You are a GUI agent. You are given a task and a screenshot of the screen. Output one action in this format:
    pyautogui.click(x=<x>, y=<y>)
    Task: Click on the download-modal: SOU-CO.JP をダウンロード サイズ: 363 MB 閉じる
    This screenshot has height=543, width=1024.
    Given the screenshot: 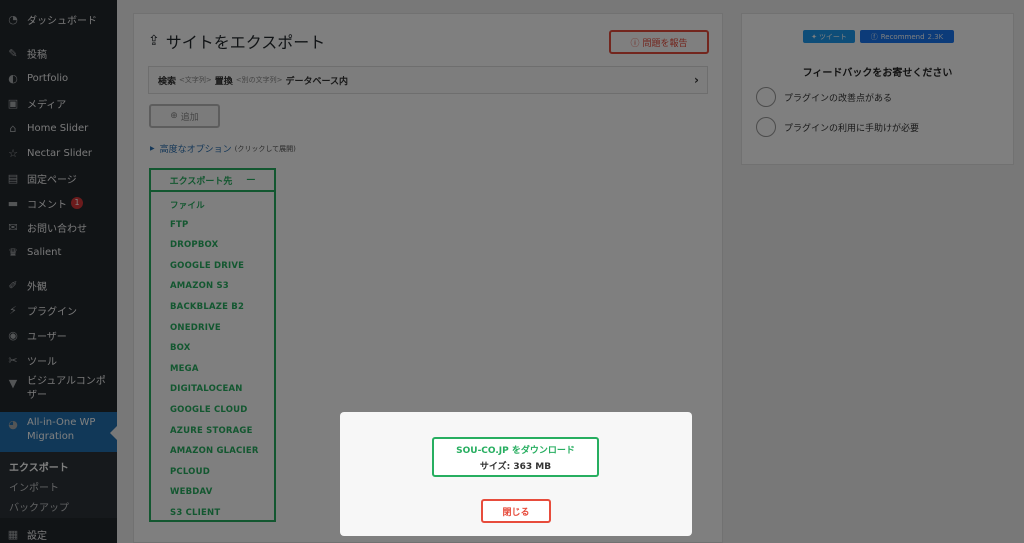 What is the action you would take?
    pyautogui.click(x=516, y=474)
    